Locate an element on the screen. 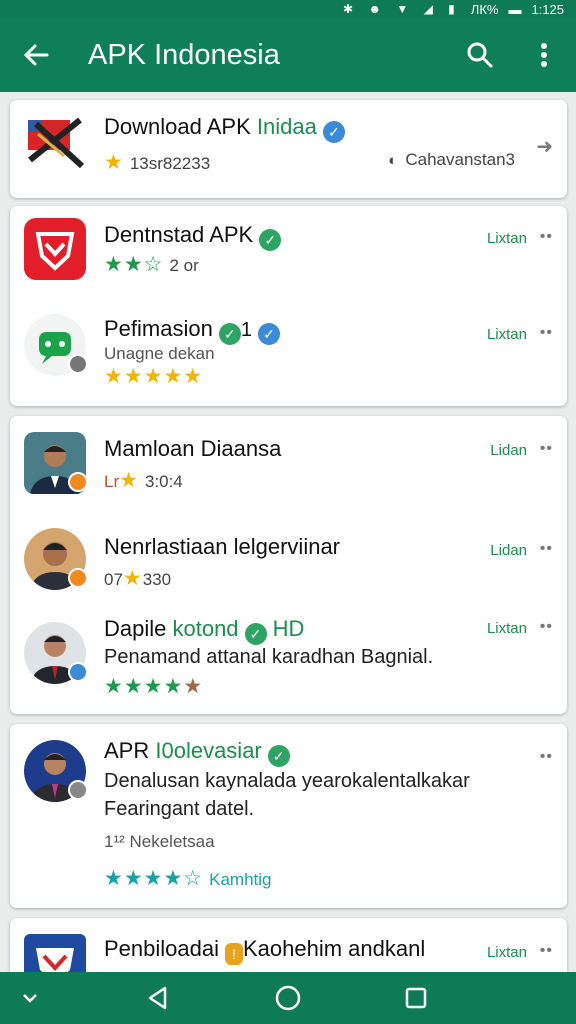 The width and height of the screenshot is (576, 1024). five-star-icon: ★★★★★ is located at coordinates (154, 376).